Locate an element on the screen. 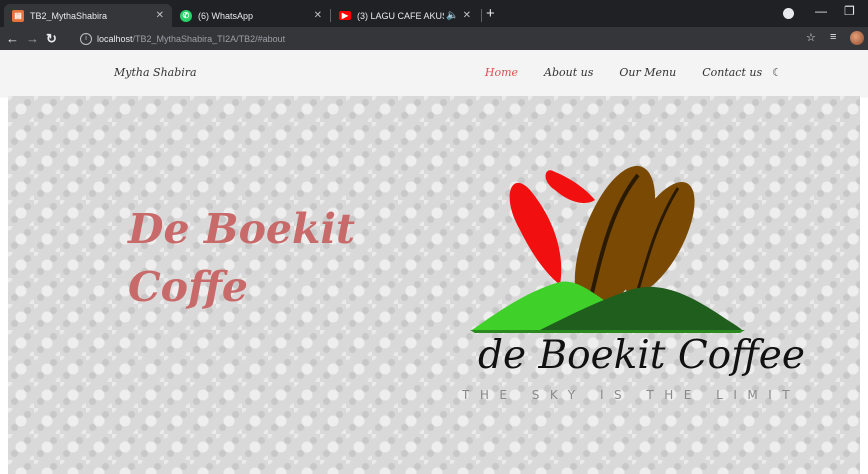  hero-title: De Boekit Coffe is located at coordinates (241, 258).